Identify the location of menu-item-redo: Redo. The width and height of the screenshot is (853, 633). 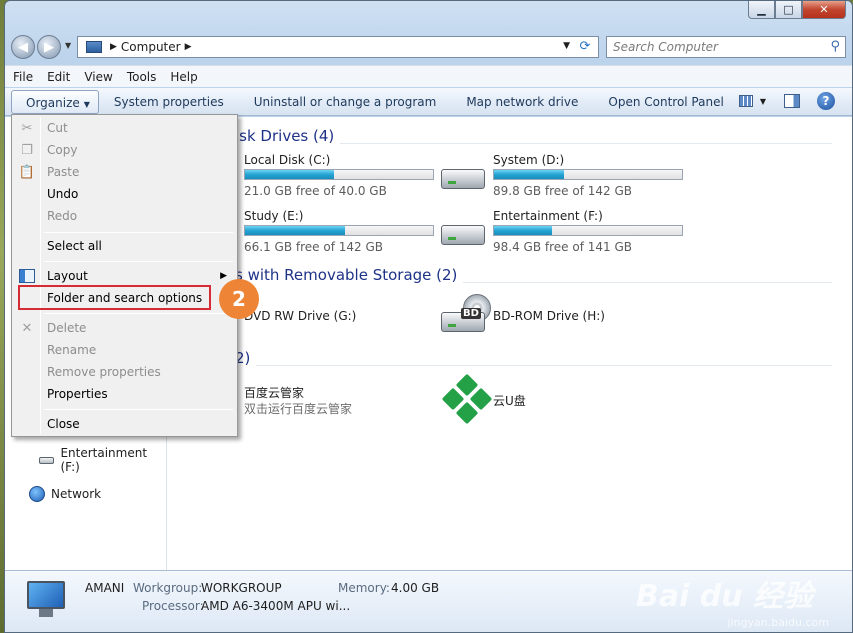
(124, 216).